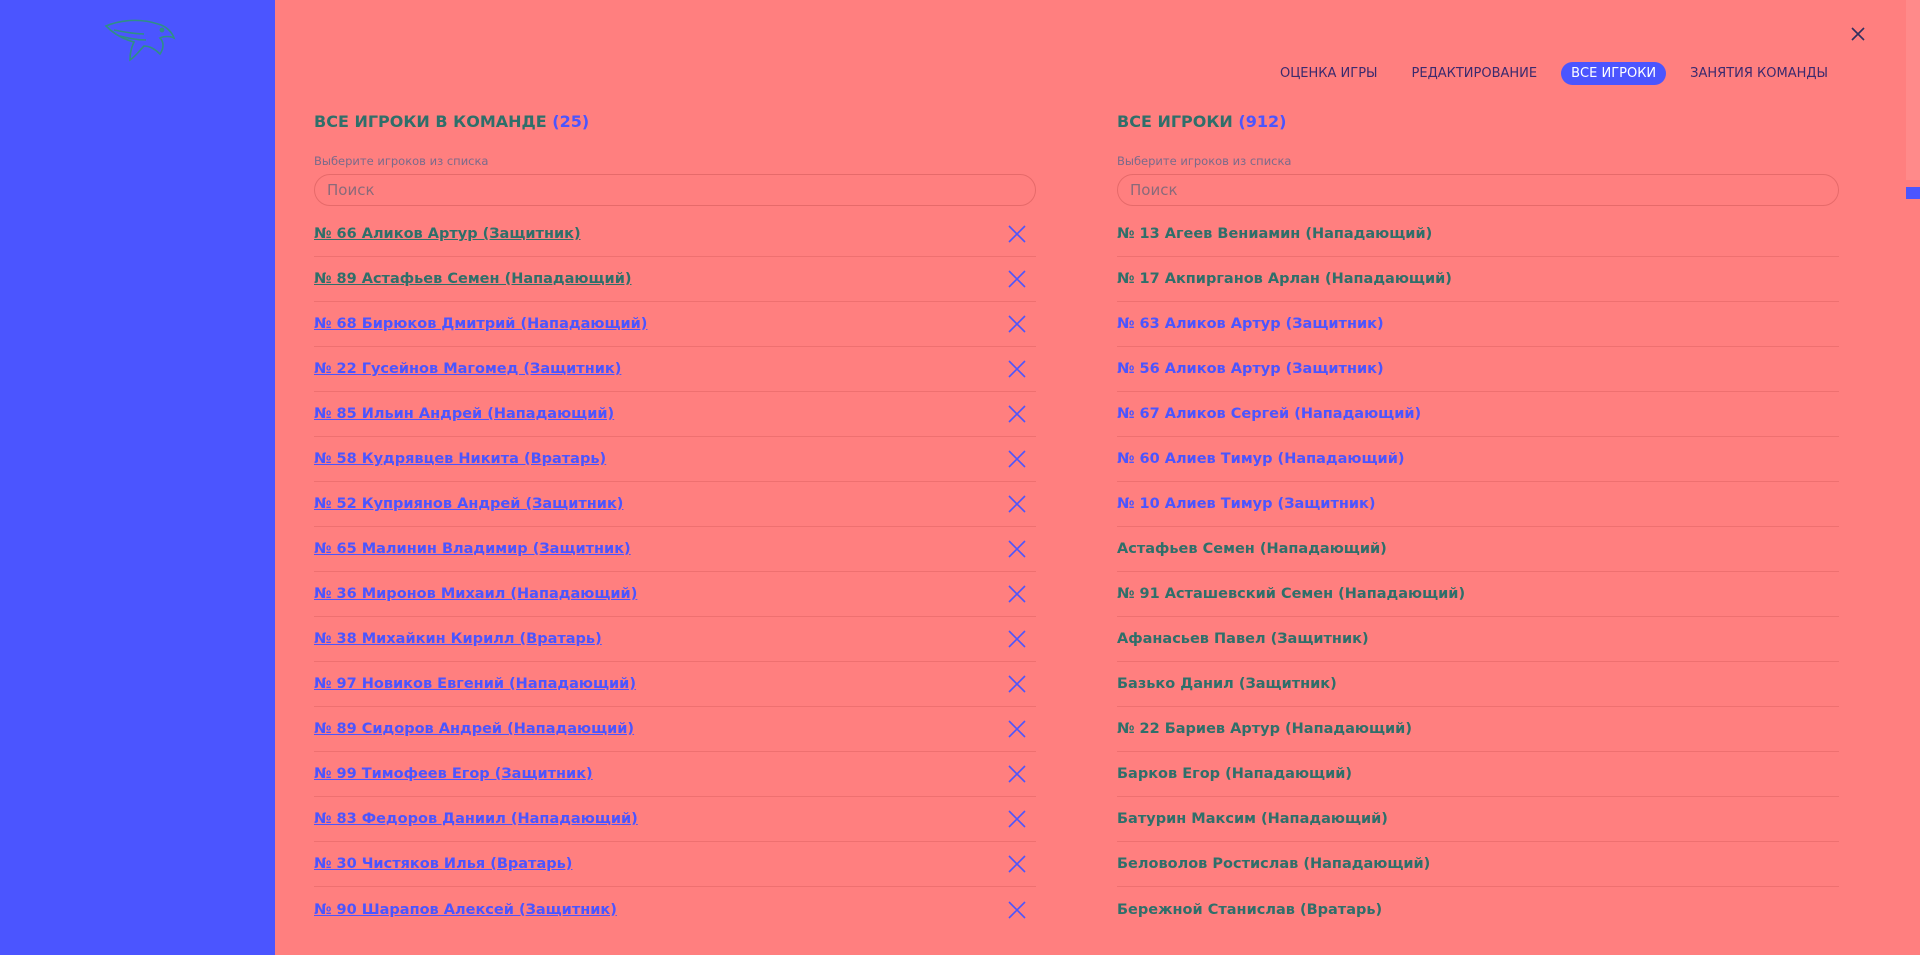 This screenshot has width=1920, height=955. I want to click on team-player-name: № 65 Малинин Владимир (Защитник), so click(472, 549).